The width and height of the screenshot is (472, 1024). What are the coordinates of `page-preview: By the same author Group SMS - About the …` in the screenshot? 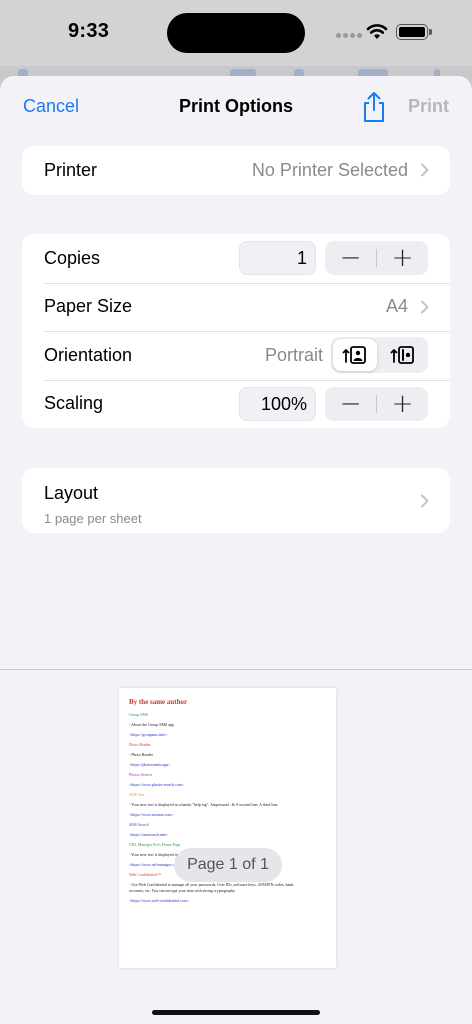 It's located at (227, 828).